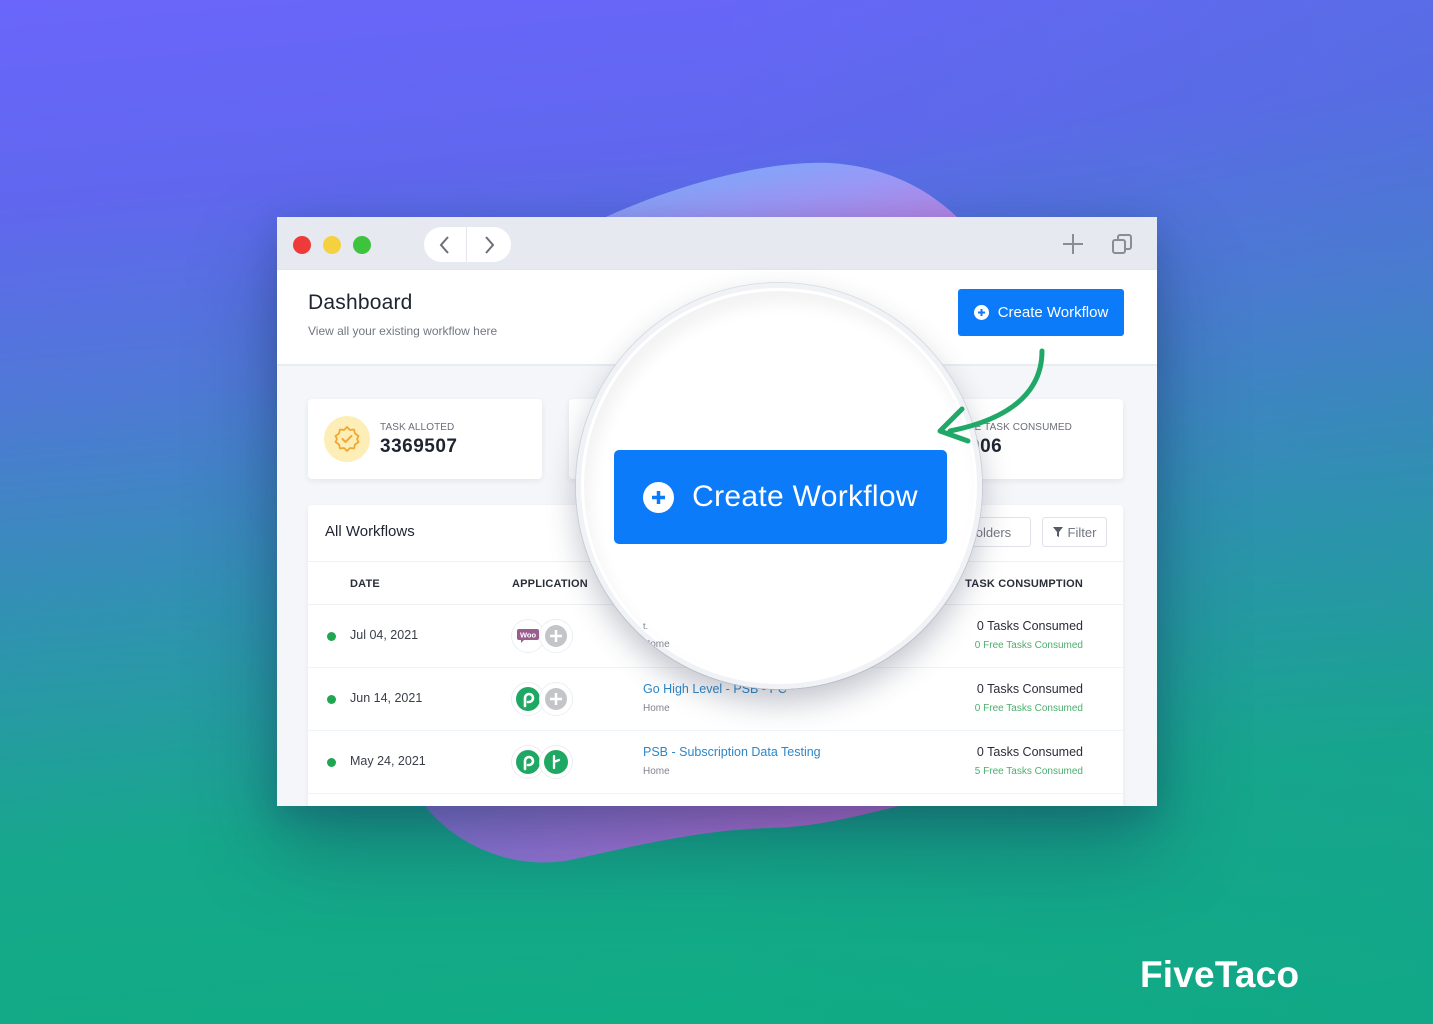  What do you see at coordinates (362, 245) in the screenshot?
I see `maximize-window-button` at bounding box center [362, 245].